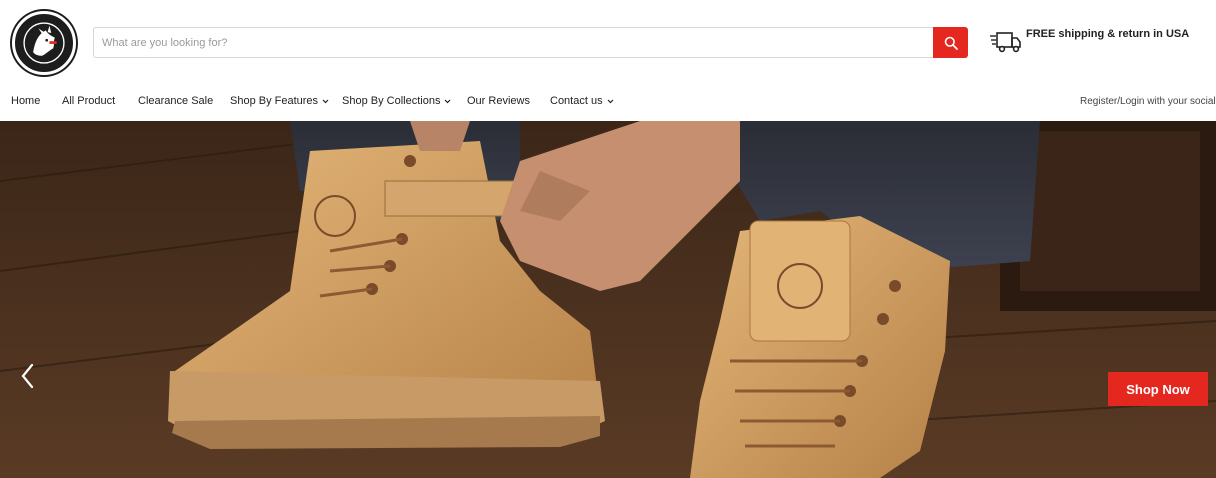 The image size is (1216, 478). I want to click on shipping-text: FREE shipping & return in USA, so click(1108, 34).